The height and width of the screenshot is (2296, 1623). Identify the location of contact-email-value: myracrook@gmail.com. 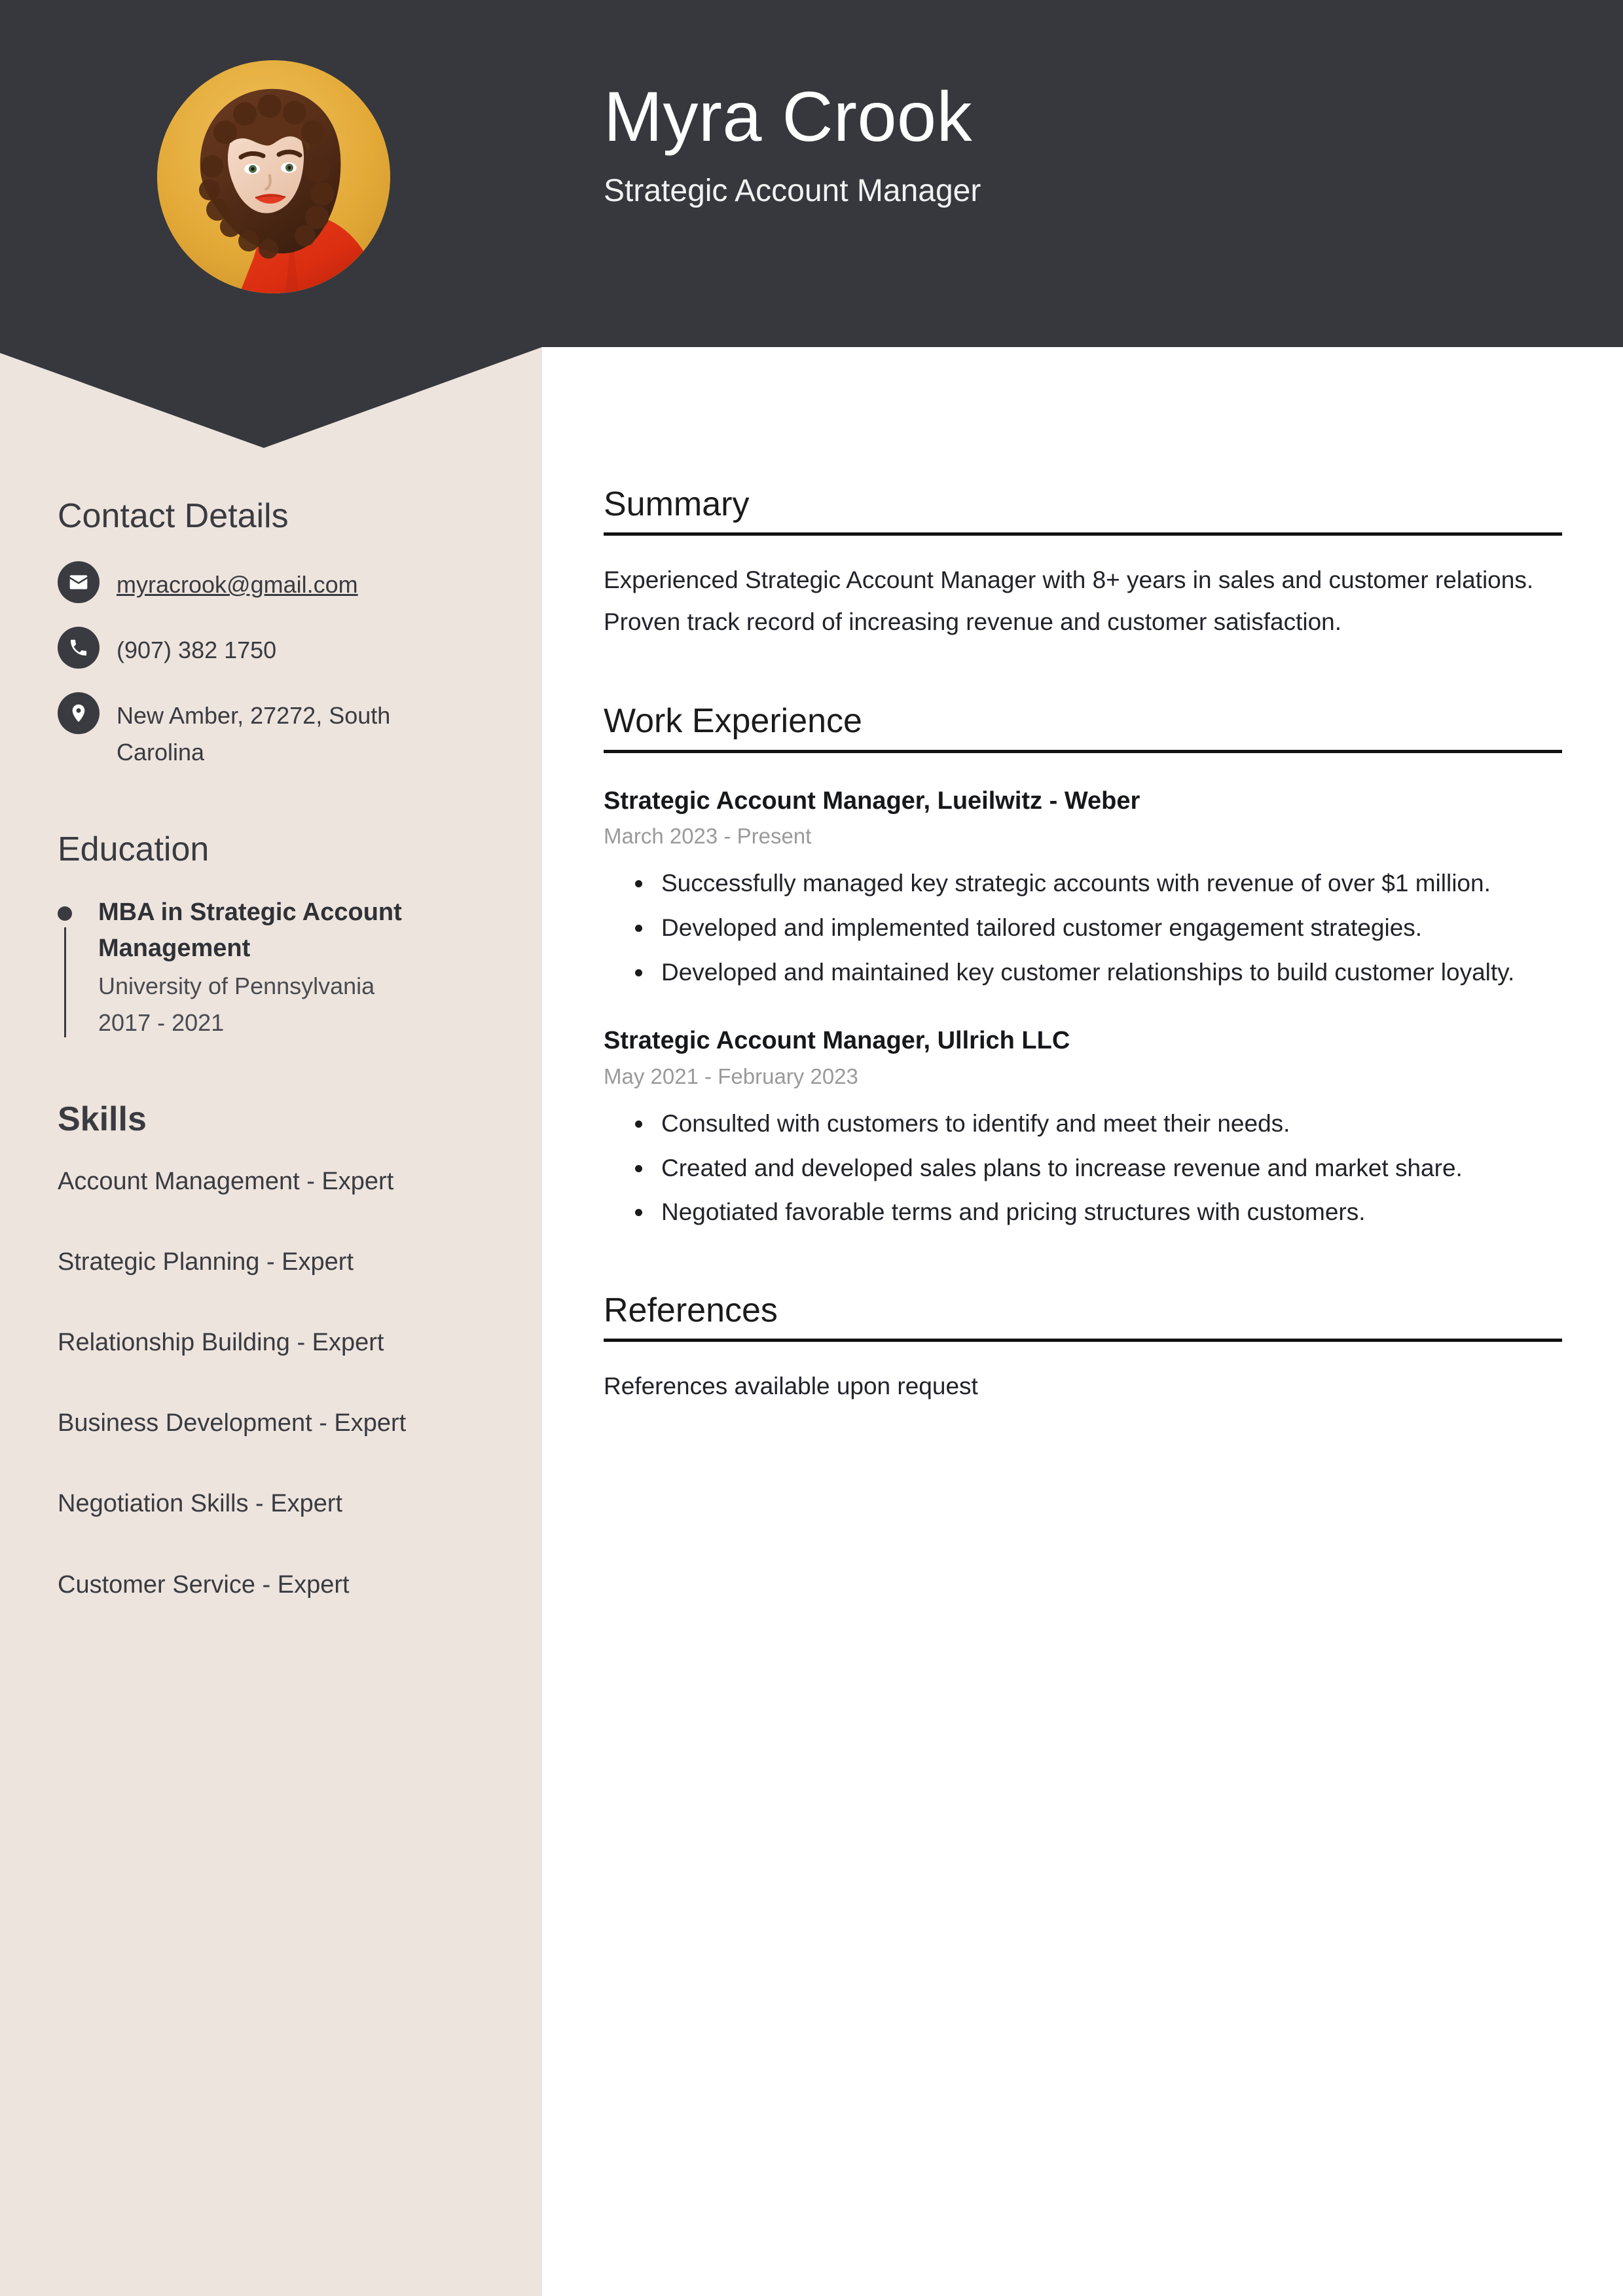
(237, 582).